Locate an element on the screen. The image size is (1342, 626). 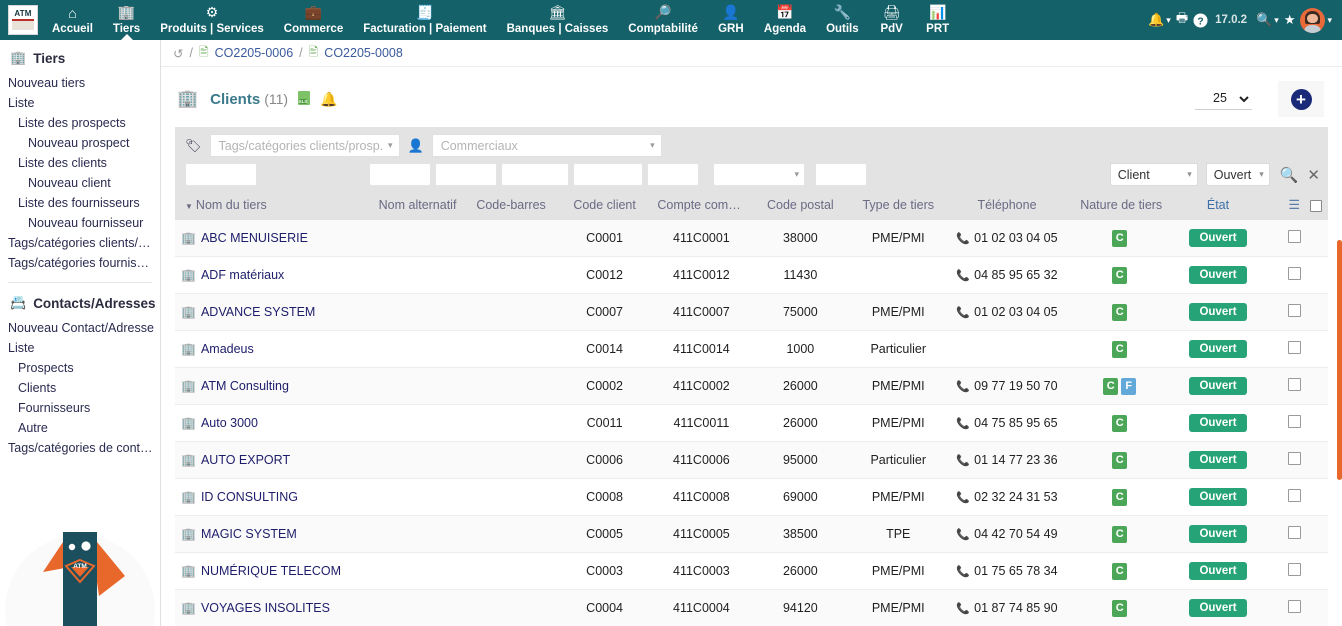
filter-input-code-barres is located at coordinates (466, 174).